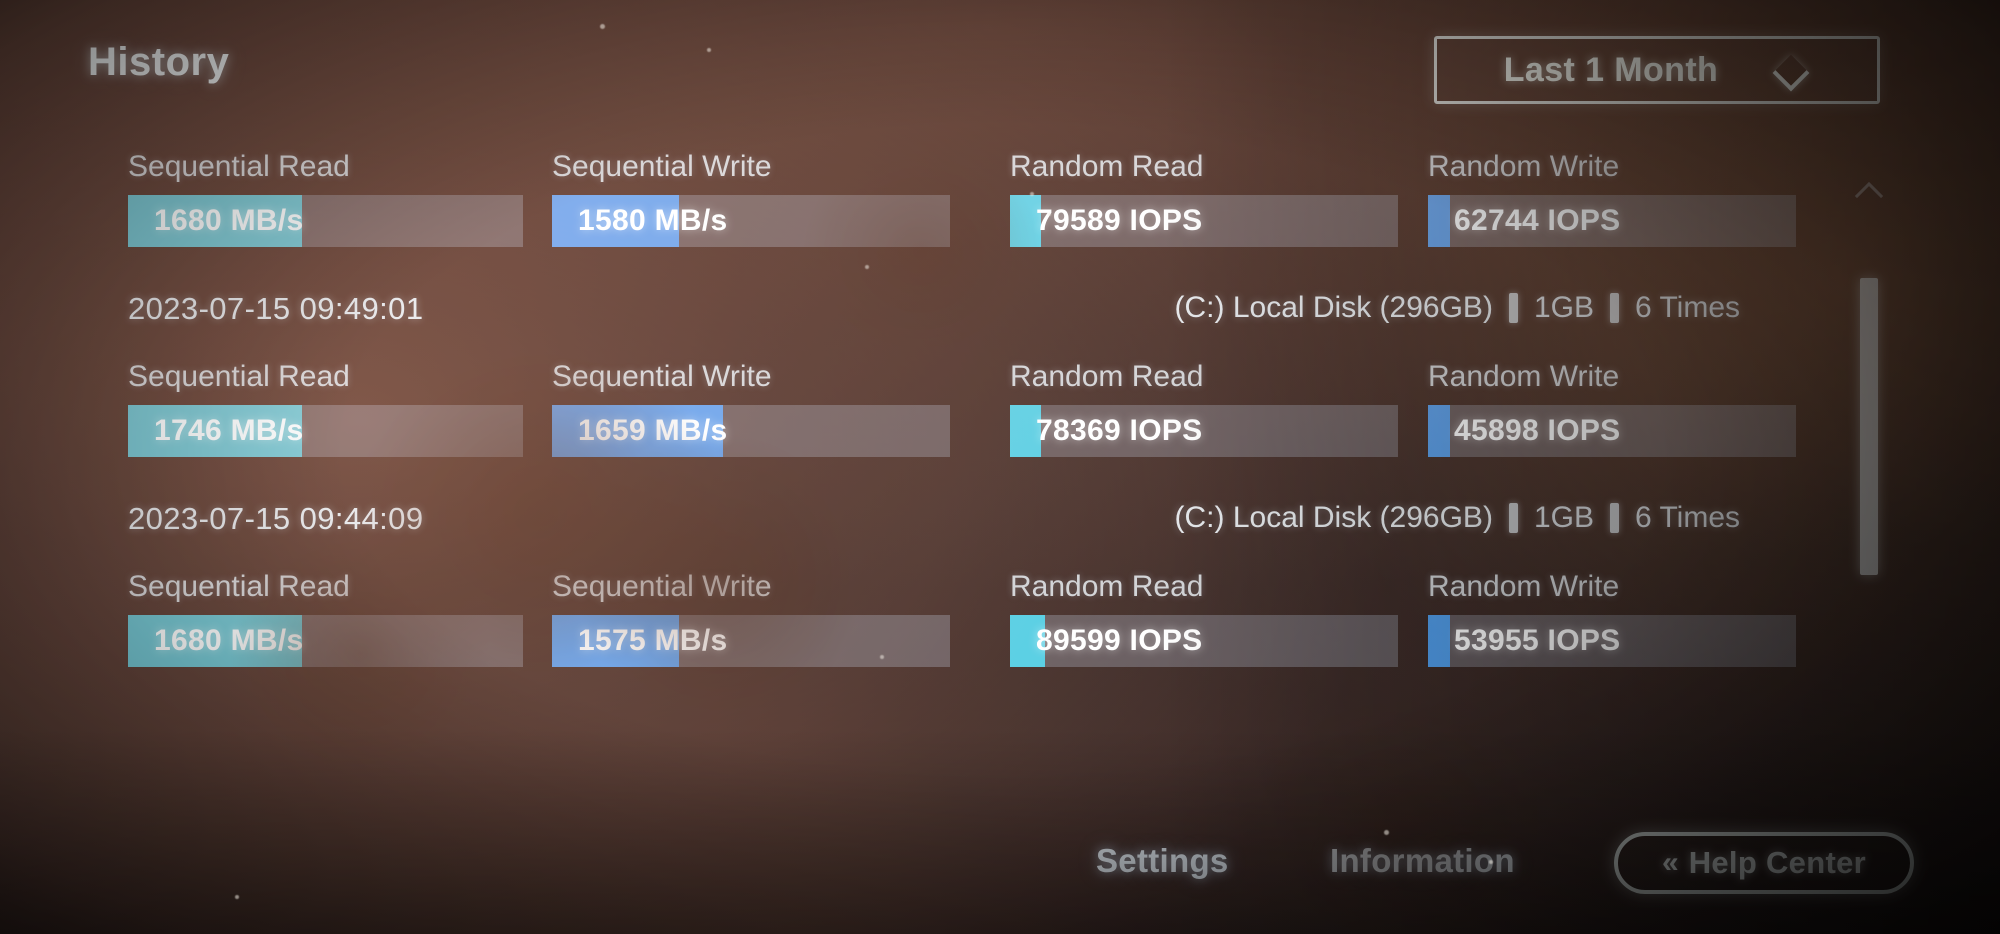 This screenshot has height=934, width=2000. I want to click on entry-timestamp: 2023-07-15 09:44:09, so click(276, 518).